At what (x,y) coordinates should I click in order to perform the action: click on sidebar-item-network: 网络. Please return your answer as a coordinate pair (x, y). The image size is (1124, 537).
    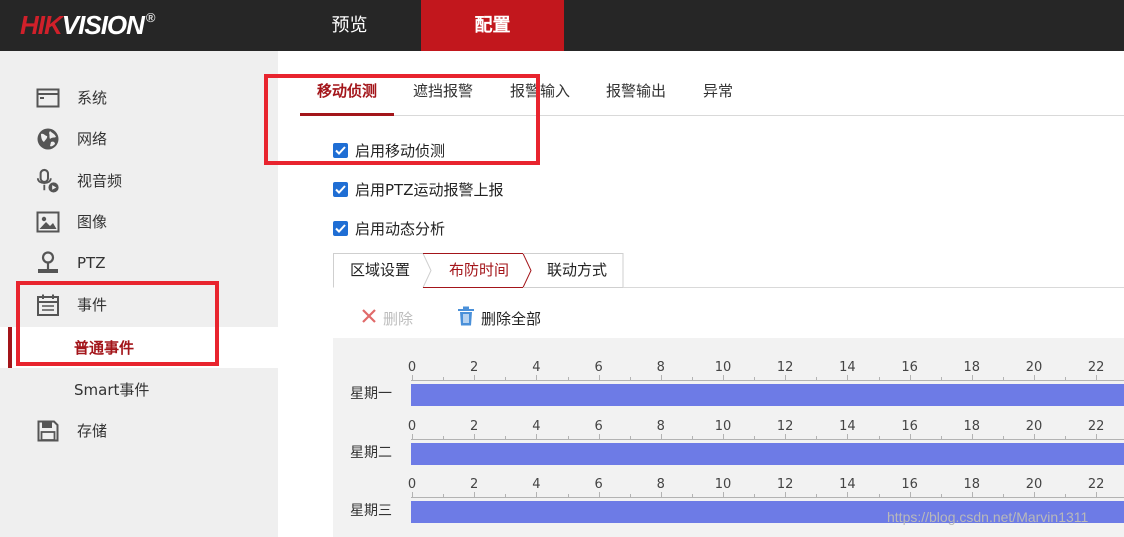
    Looking at the image, I should click on (139, 138).